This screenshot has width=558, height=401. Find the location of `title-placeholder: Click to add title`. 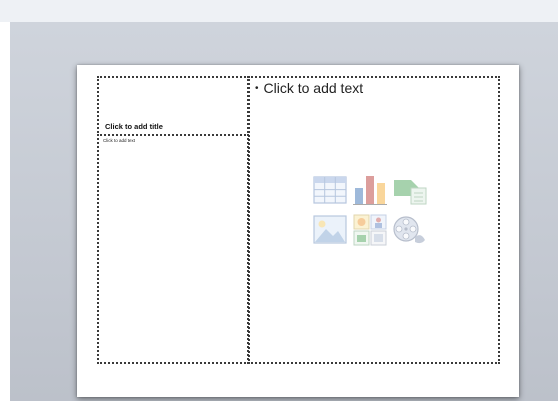

title-placeholder: Click to add title is located at coordinates (173, 106).